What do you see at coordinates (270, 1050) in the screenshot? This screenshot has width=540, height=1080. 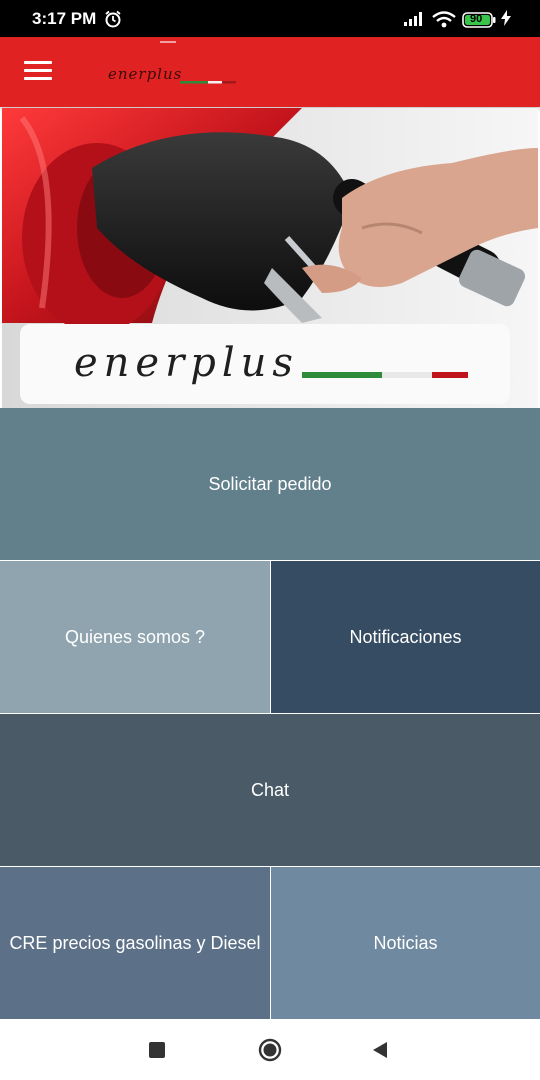 I see `home-icon` at bounding box center [270, 1050].